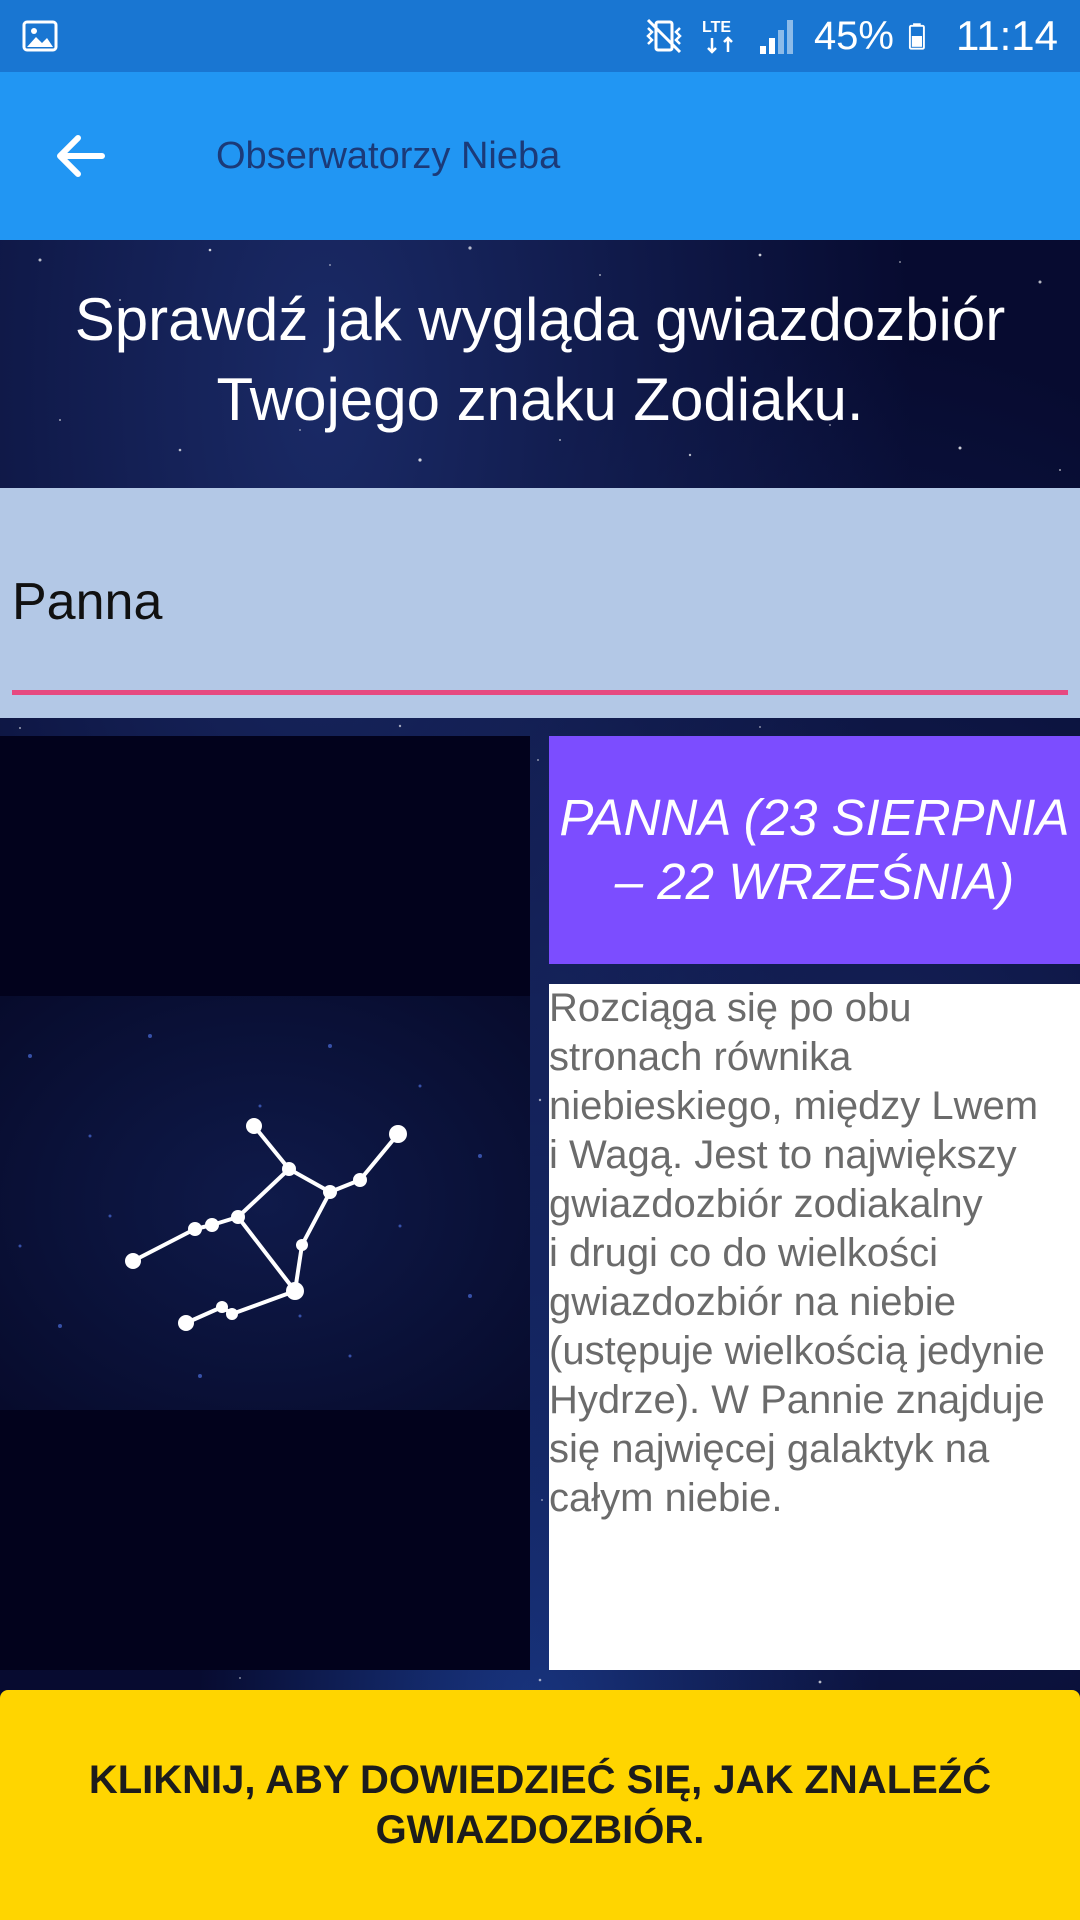  I want to click on sign-input-underline, so click(540, 692).